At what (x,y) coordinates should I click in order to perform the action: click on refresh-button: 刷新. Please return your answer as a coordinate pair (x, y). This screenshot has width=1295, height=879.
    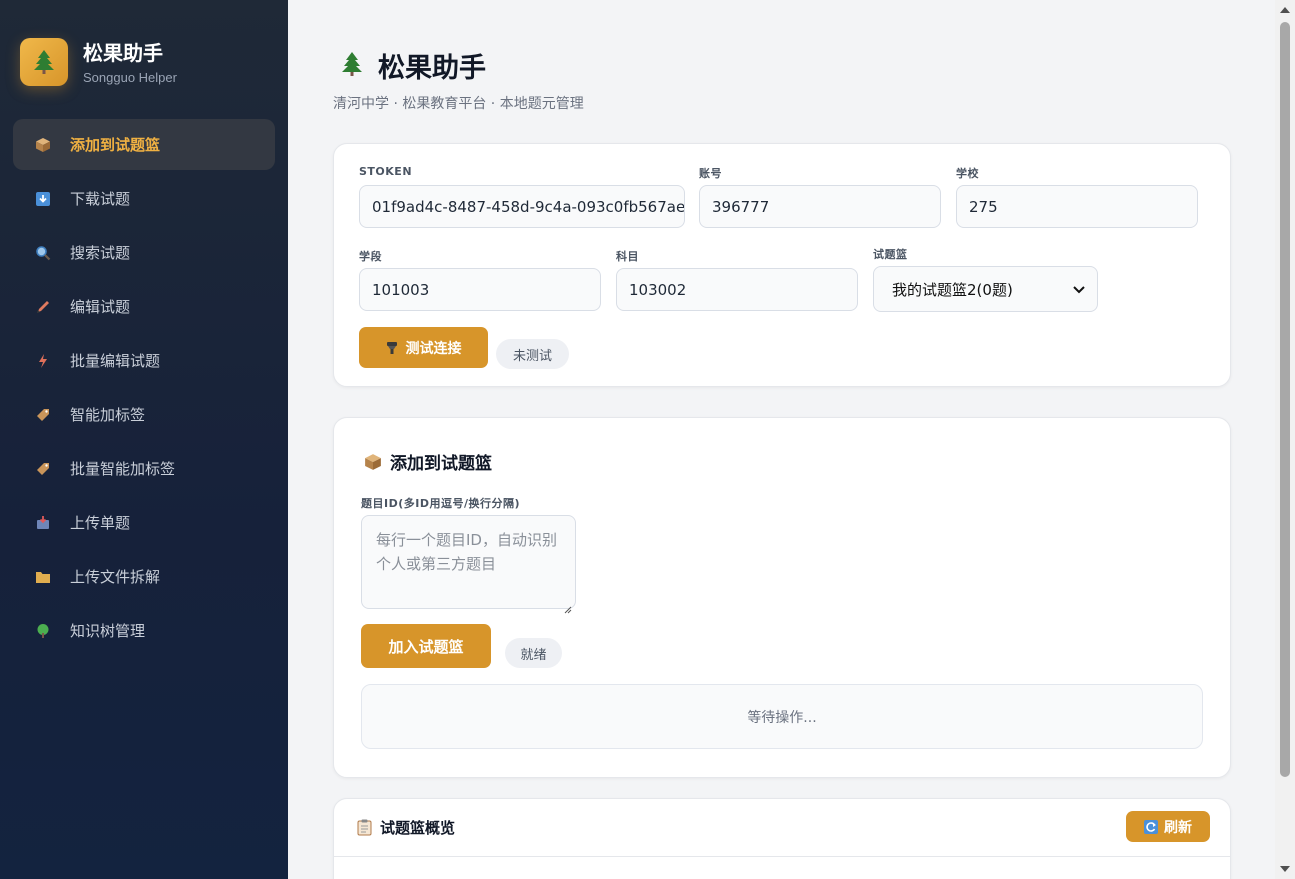
    Looking at the image, I should click on (1168, 826).